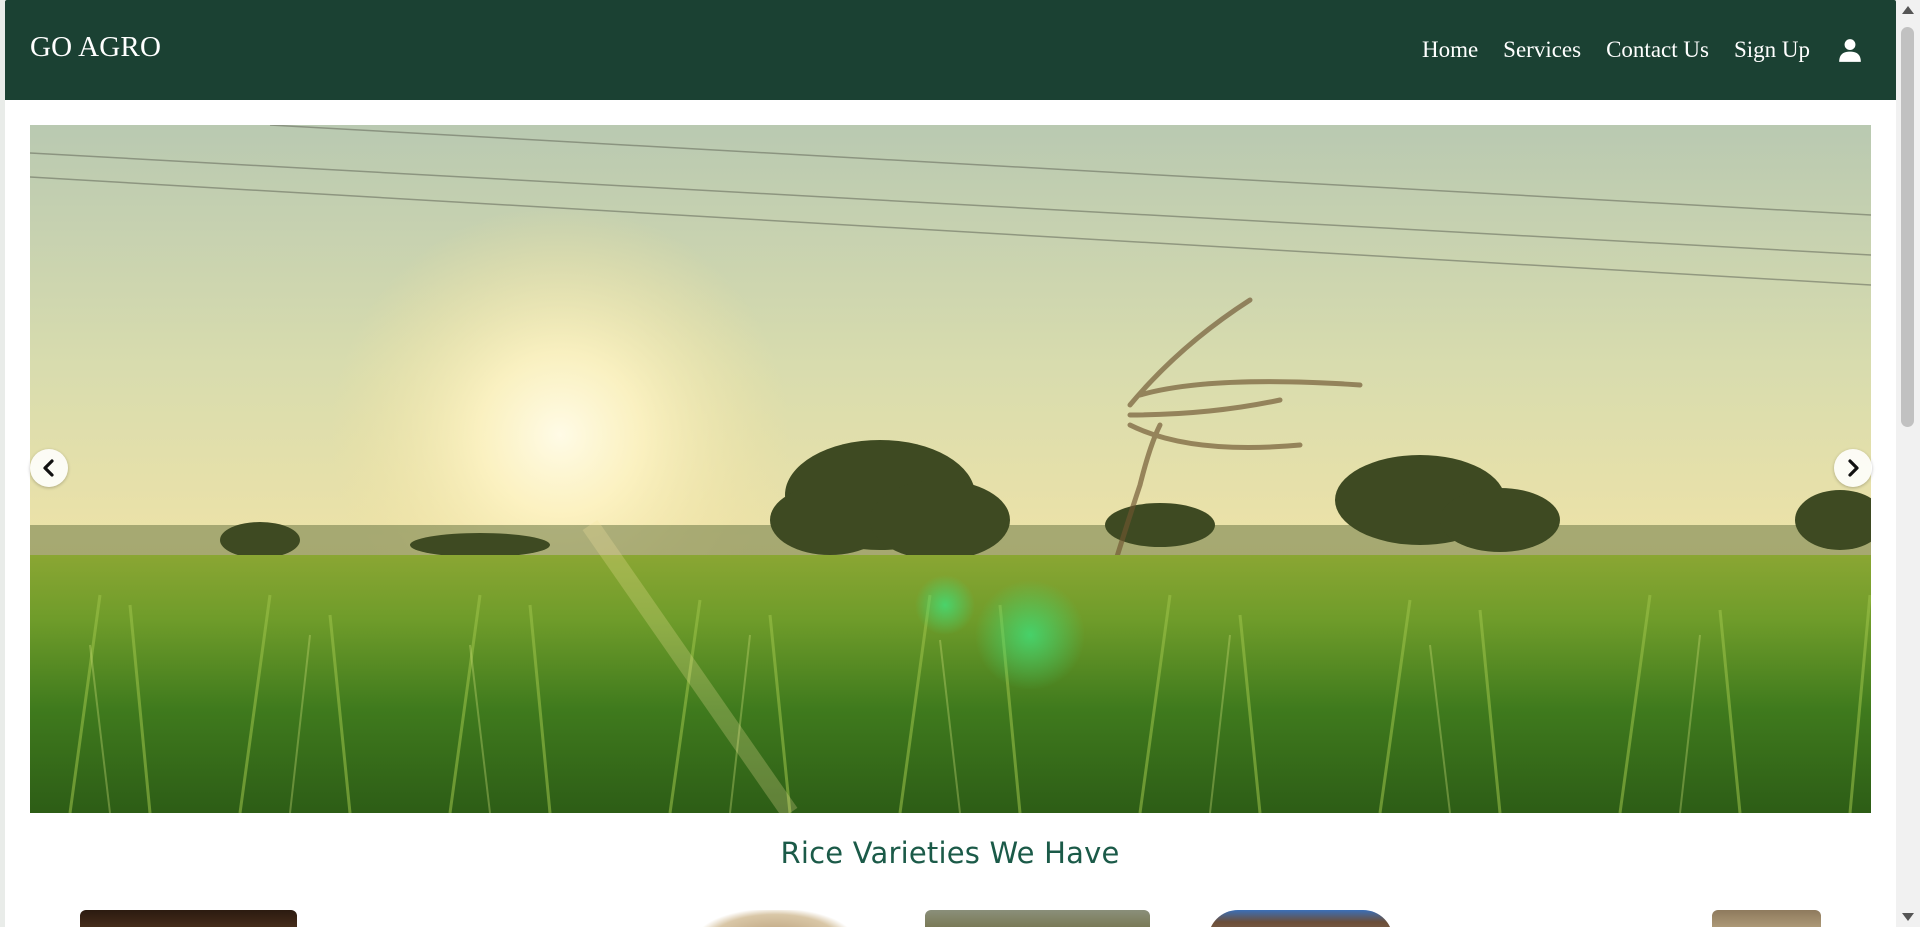 The height and width of the screenshot is (927, 1920). I want to click on scroll-down-icon, so click(1908, 917).